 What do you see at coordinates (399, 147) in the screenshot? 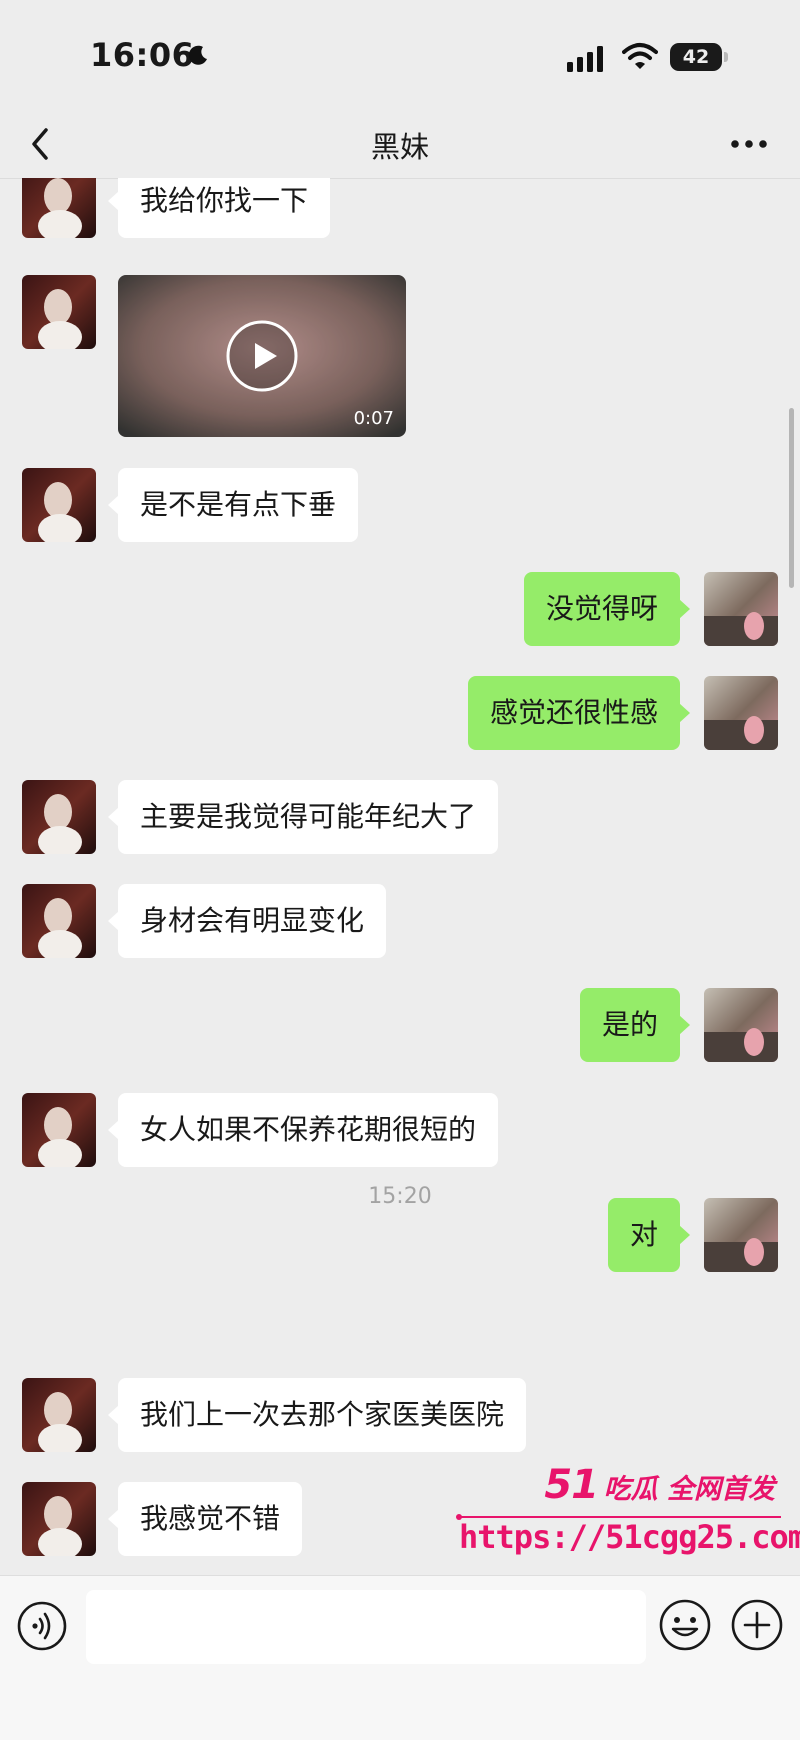
I see `chat-title: 黑妹` at bounding box center [399, 147].